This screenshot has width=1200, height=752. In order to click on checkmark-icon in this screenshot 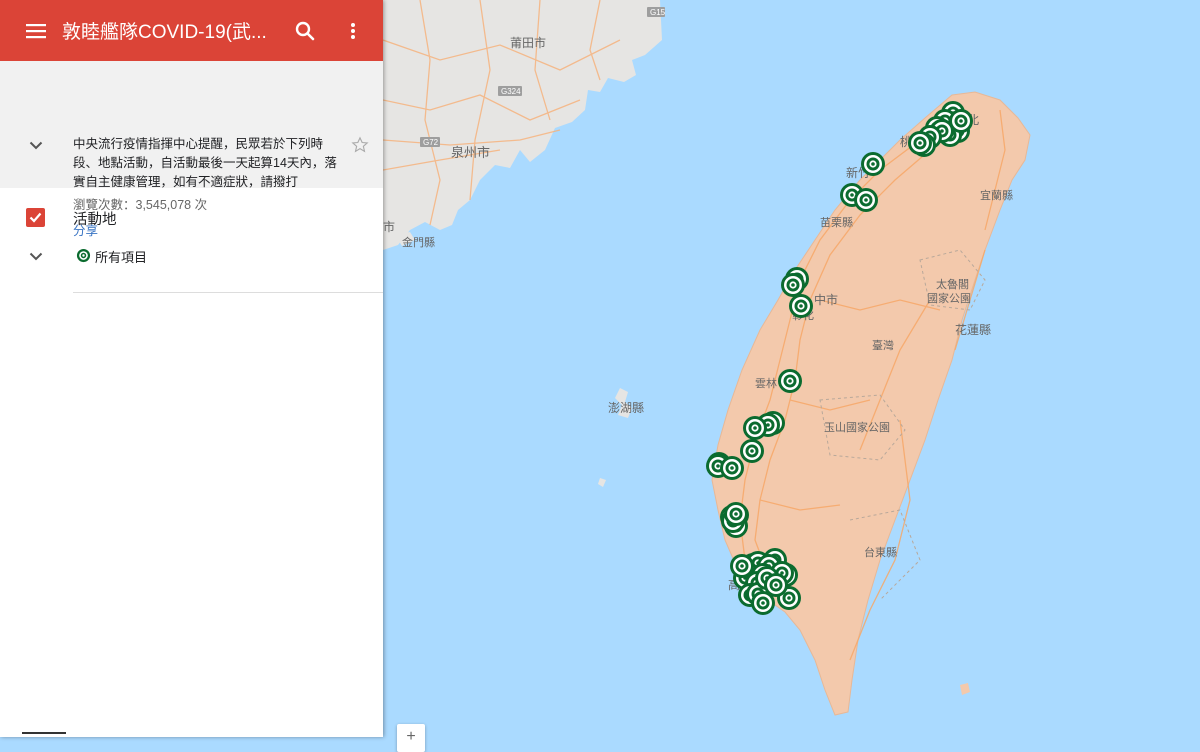, I will do `click(35, 217)`.